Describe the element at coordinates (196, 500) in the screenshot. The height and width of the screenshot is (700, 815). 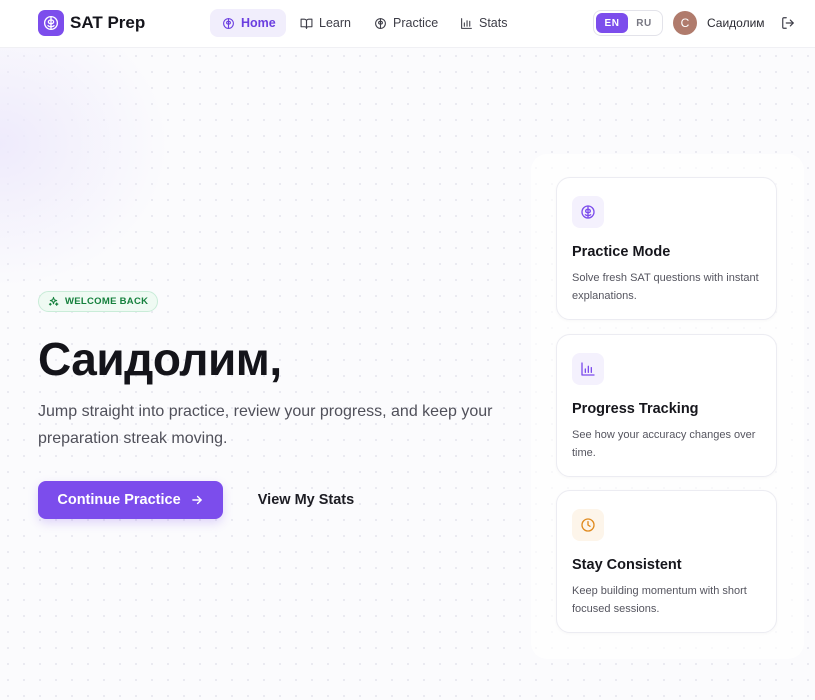
I see `arrow-right-icon` at that location.